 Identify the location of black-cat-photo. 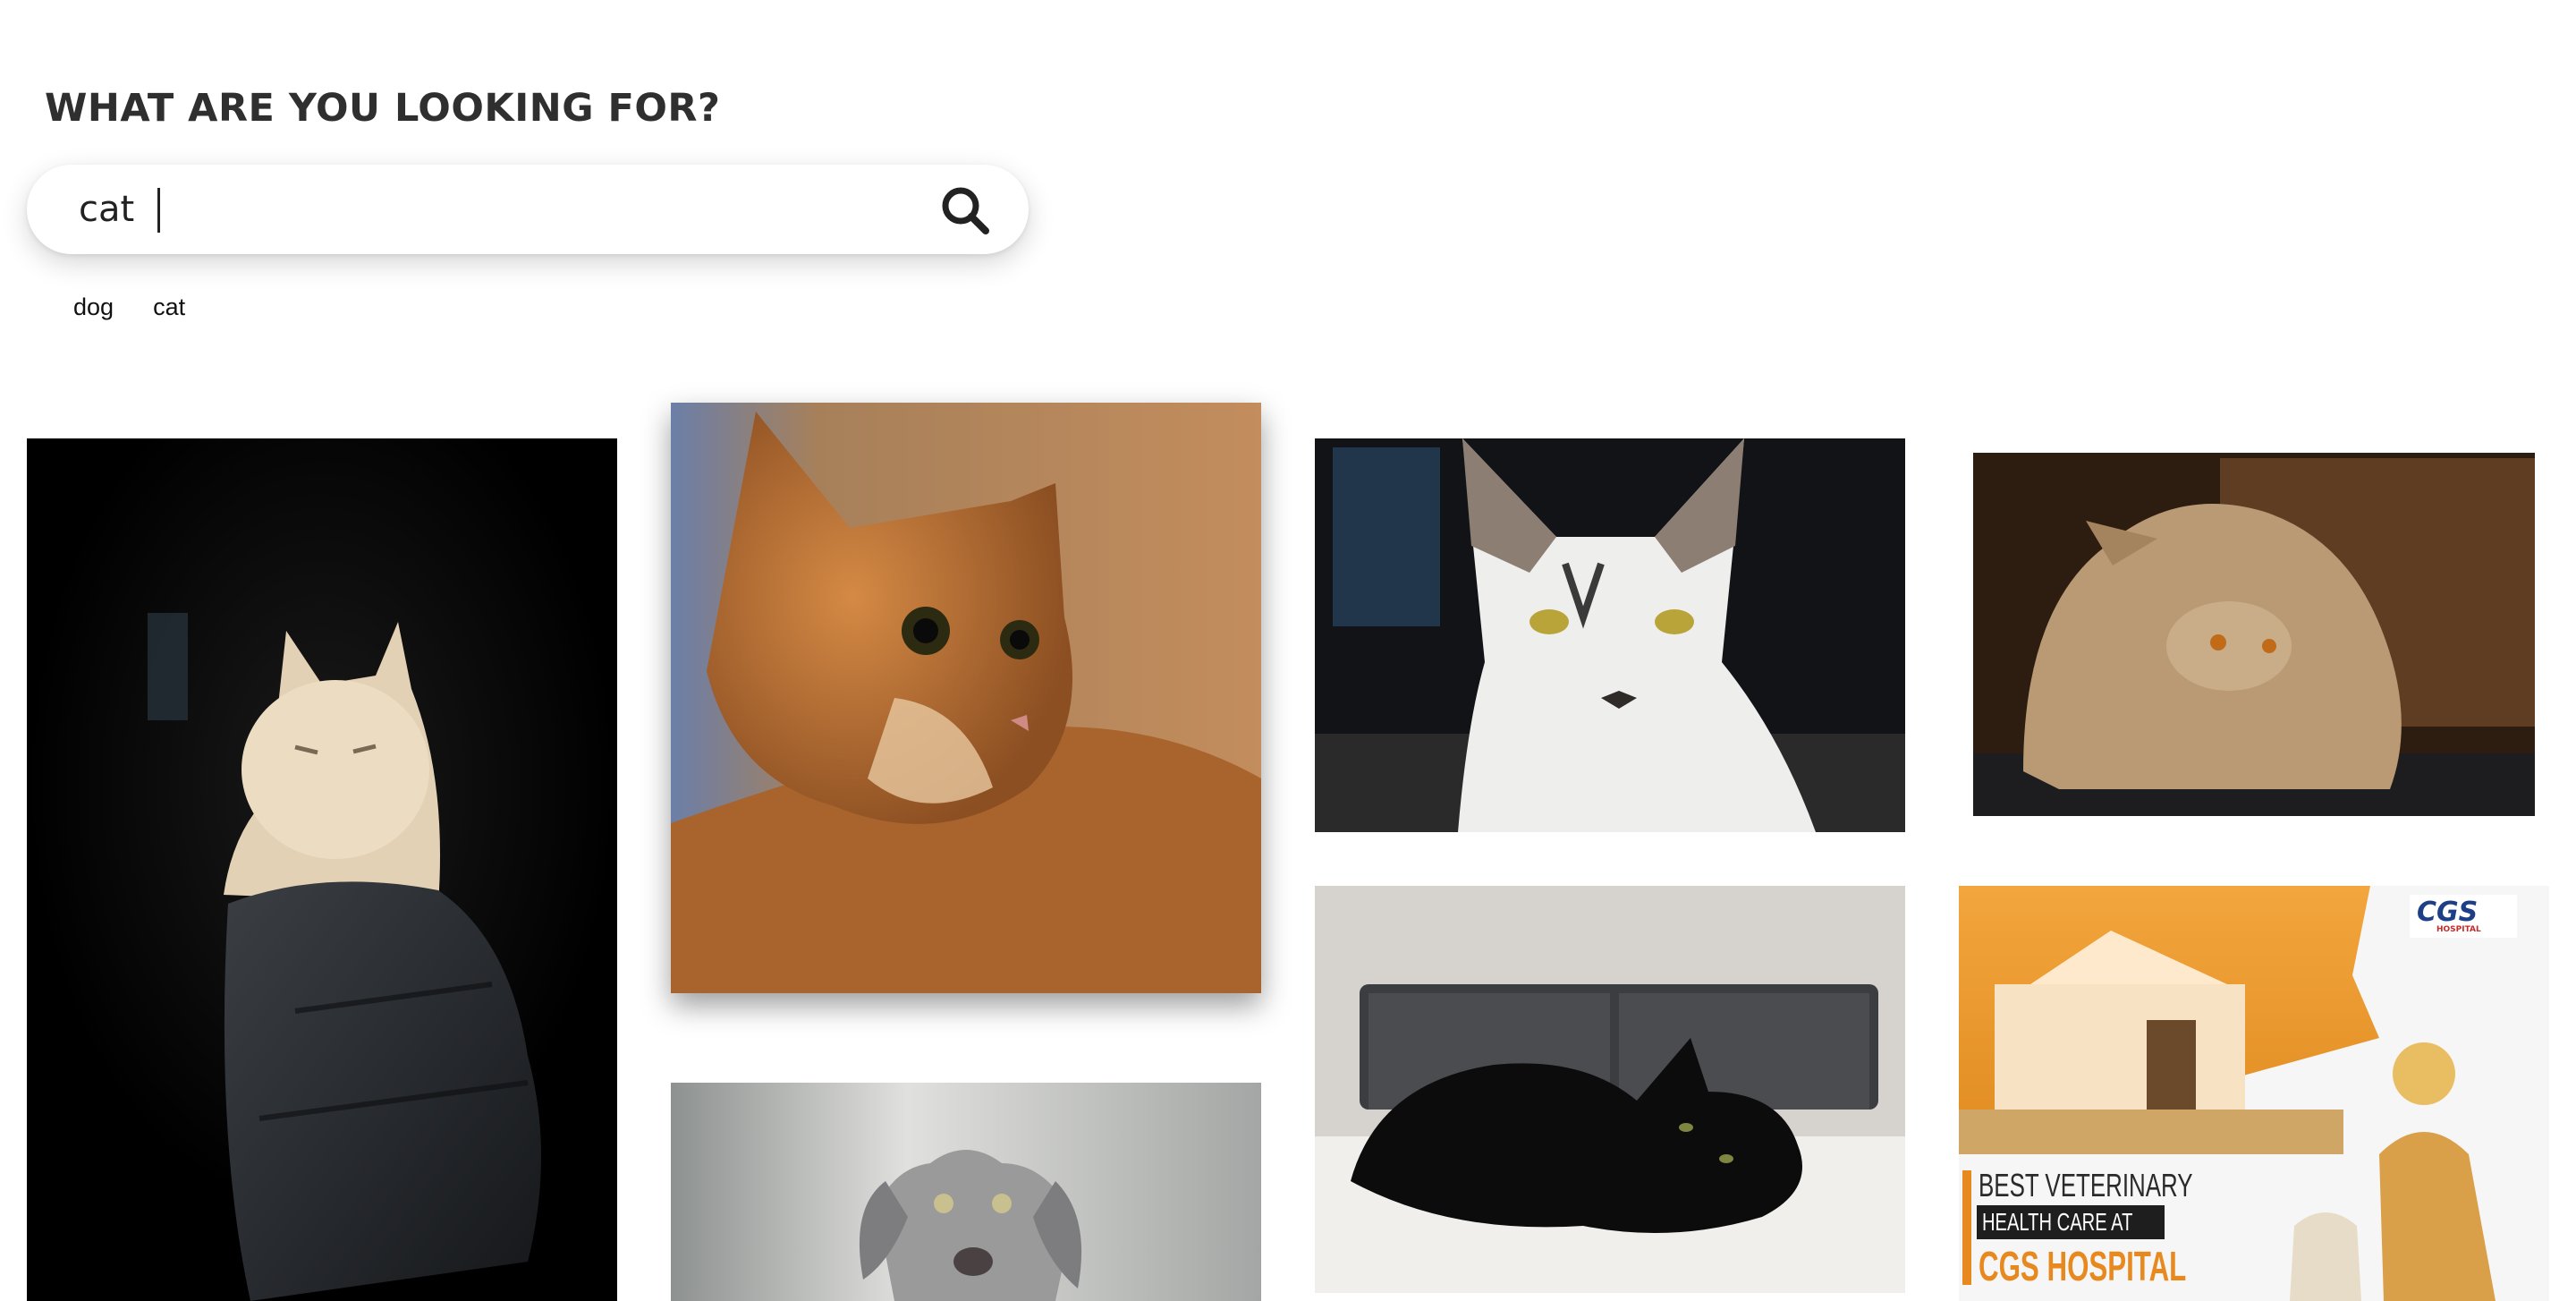
(1610, 1089).